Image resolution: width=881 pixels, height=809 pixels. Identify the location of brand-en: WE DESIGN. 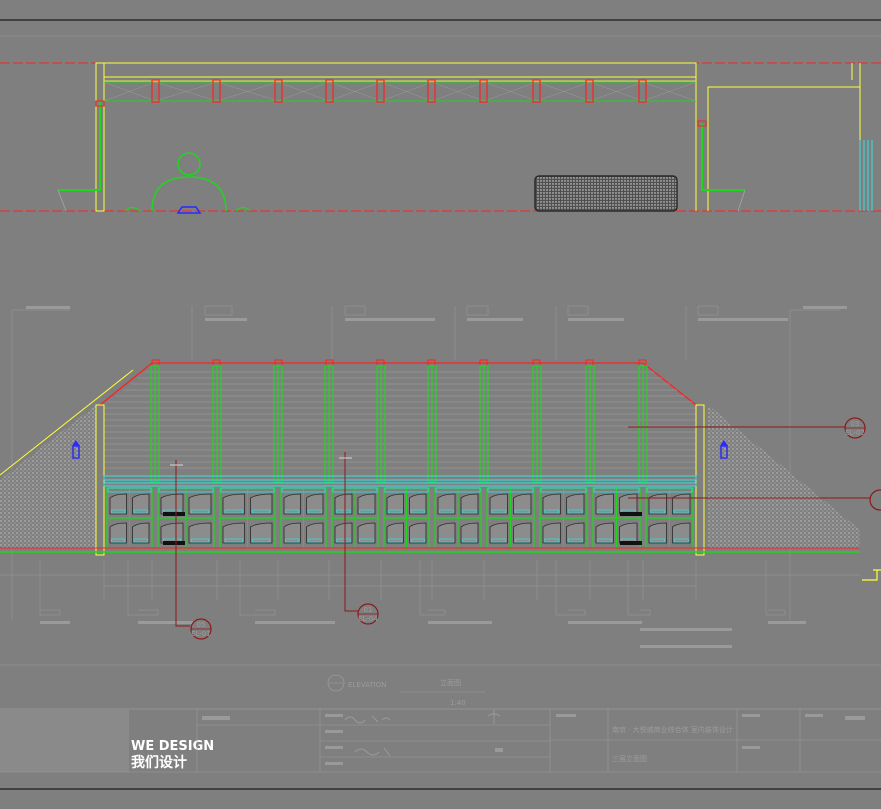
(172, 746).